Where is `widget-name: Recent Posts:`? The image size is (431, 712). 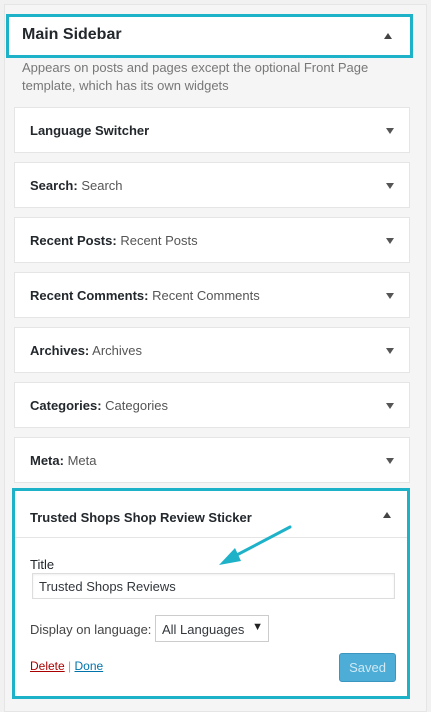
widget-name: Recent Posts: is located at coordinates (73, 240).